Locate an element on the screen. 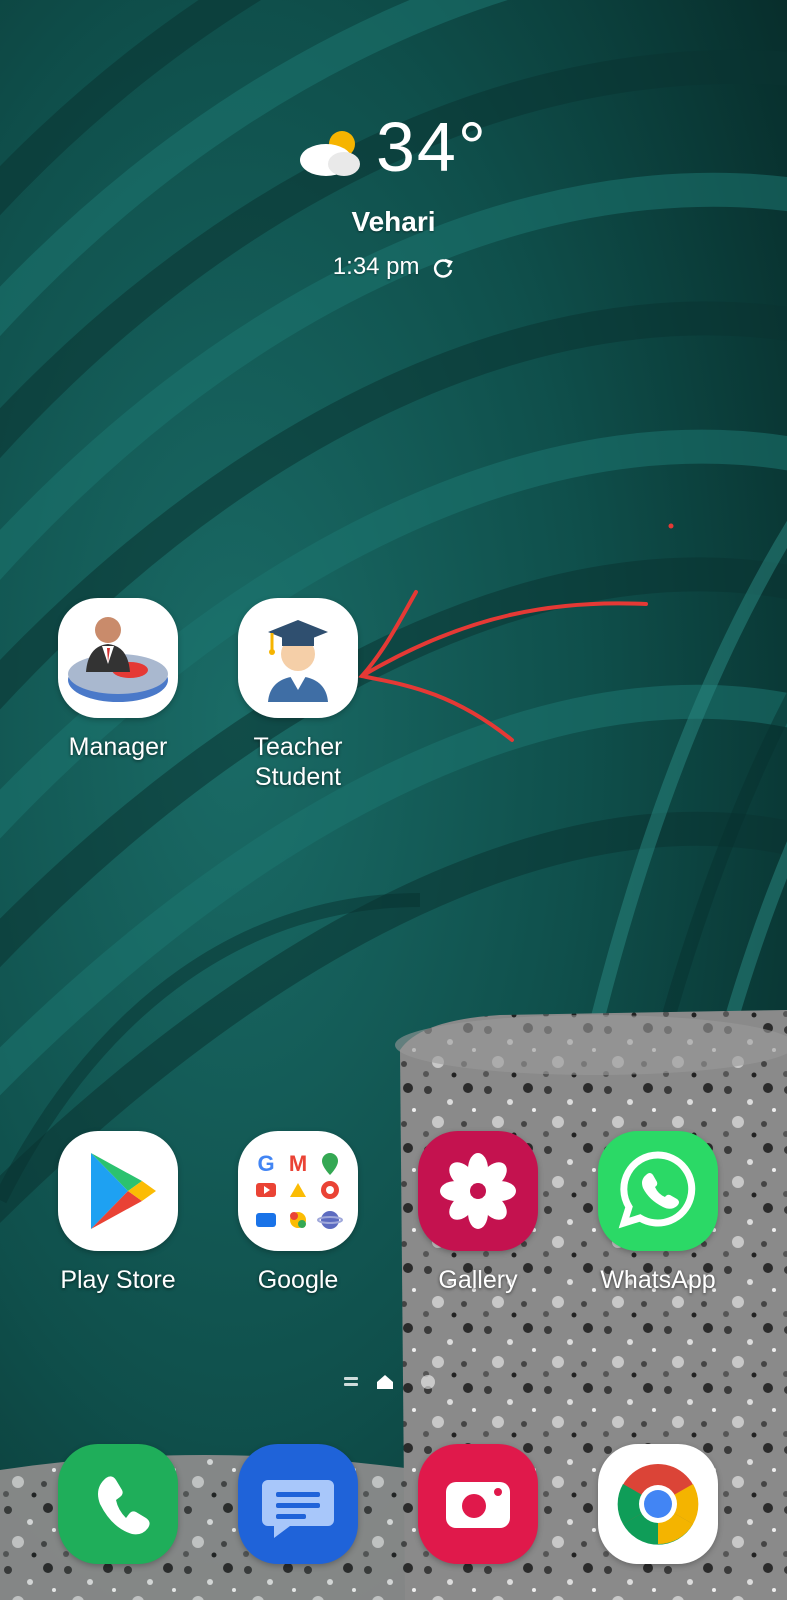  play-store-icon is located at coordinates (118, 1191).